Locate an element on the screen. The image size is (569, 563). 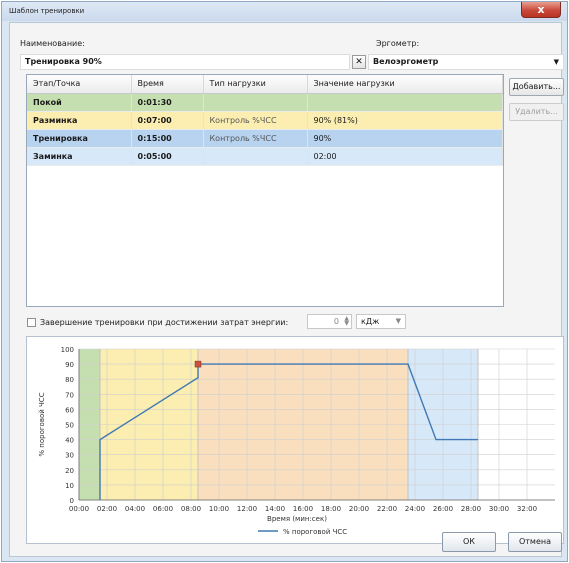
cell-value: 90% (81%) is located at coordinates (405, 120).